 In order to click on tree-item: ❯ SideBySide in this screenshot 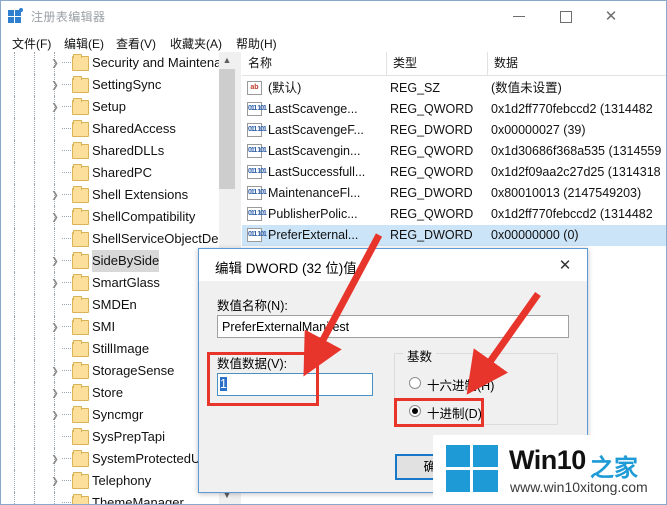, I will do `click(111, 261)`.